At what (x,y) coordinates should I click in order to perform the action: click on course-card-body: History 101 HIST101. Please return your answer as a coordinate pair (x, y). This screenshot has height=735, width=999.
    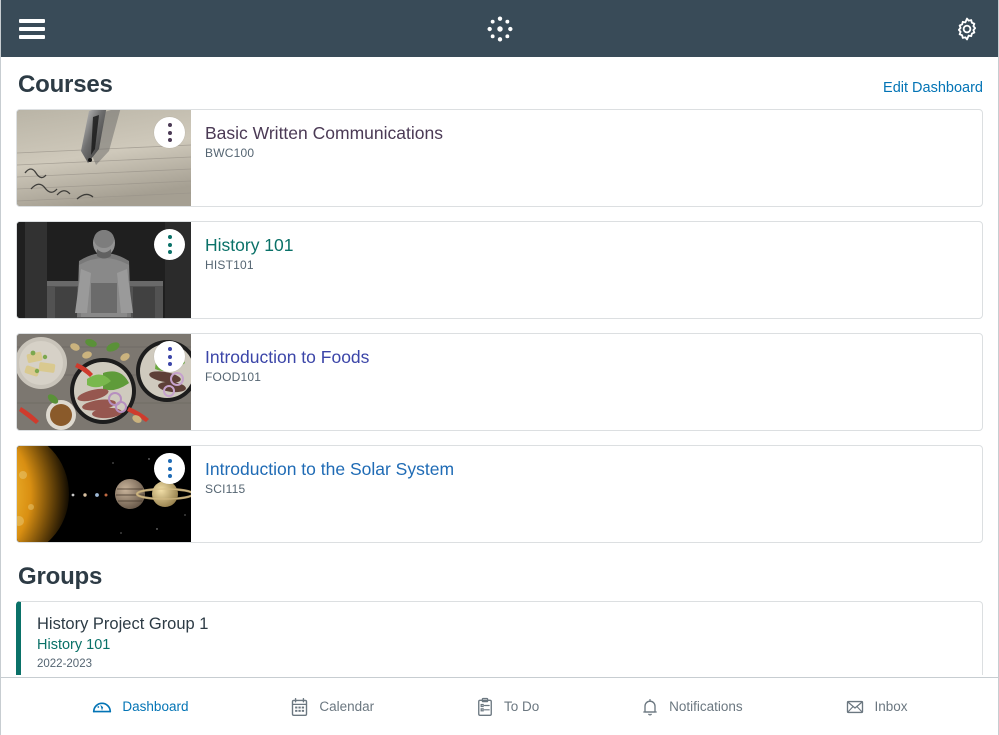
    Looking at the image, I should click on (586, 270).